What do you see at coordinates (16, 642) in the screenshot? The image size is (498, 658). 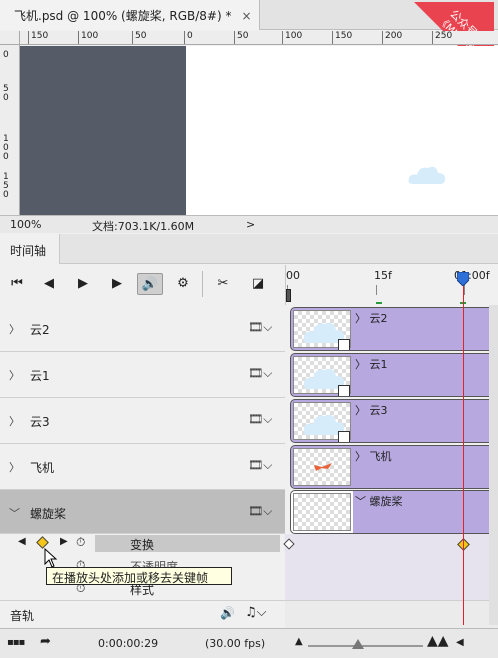 I see `frames-grid-icon: ▪▪▪` at bounding box center [16, 642].